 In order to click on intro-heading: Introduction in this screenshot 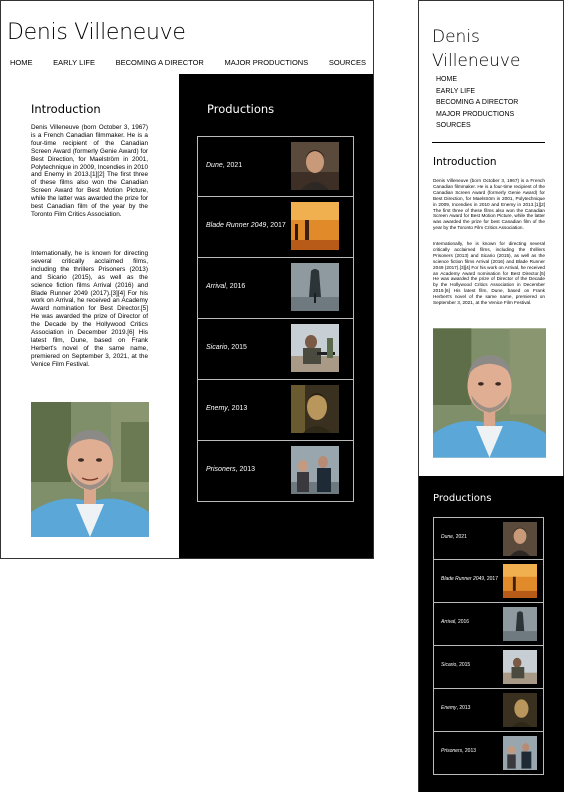, I will do `click(66, 109)`.